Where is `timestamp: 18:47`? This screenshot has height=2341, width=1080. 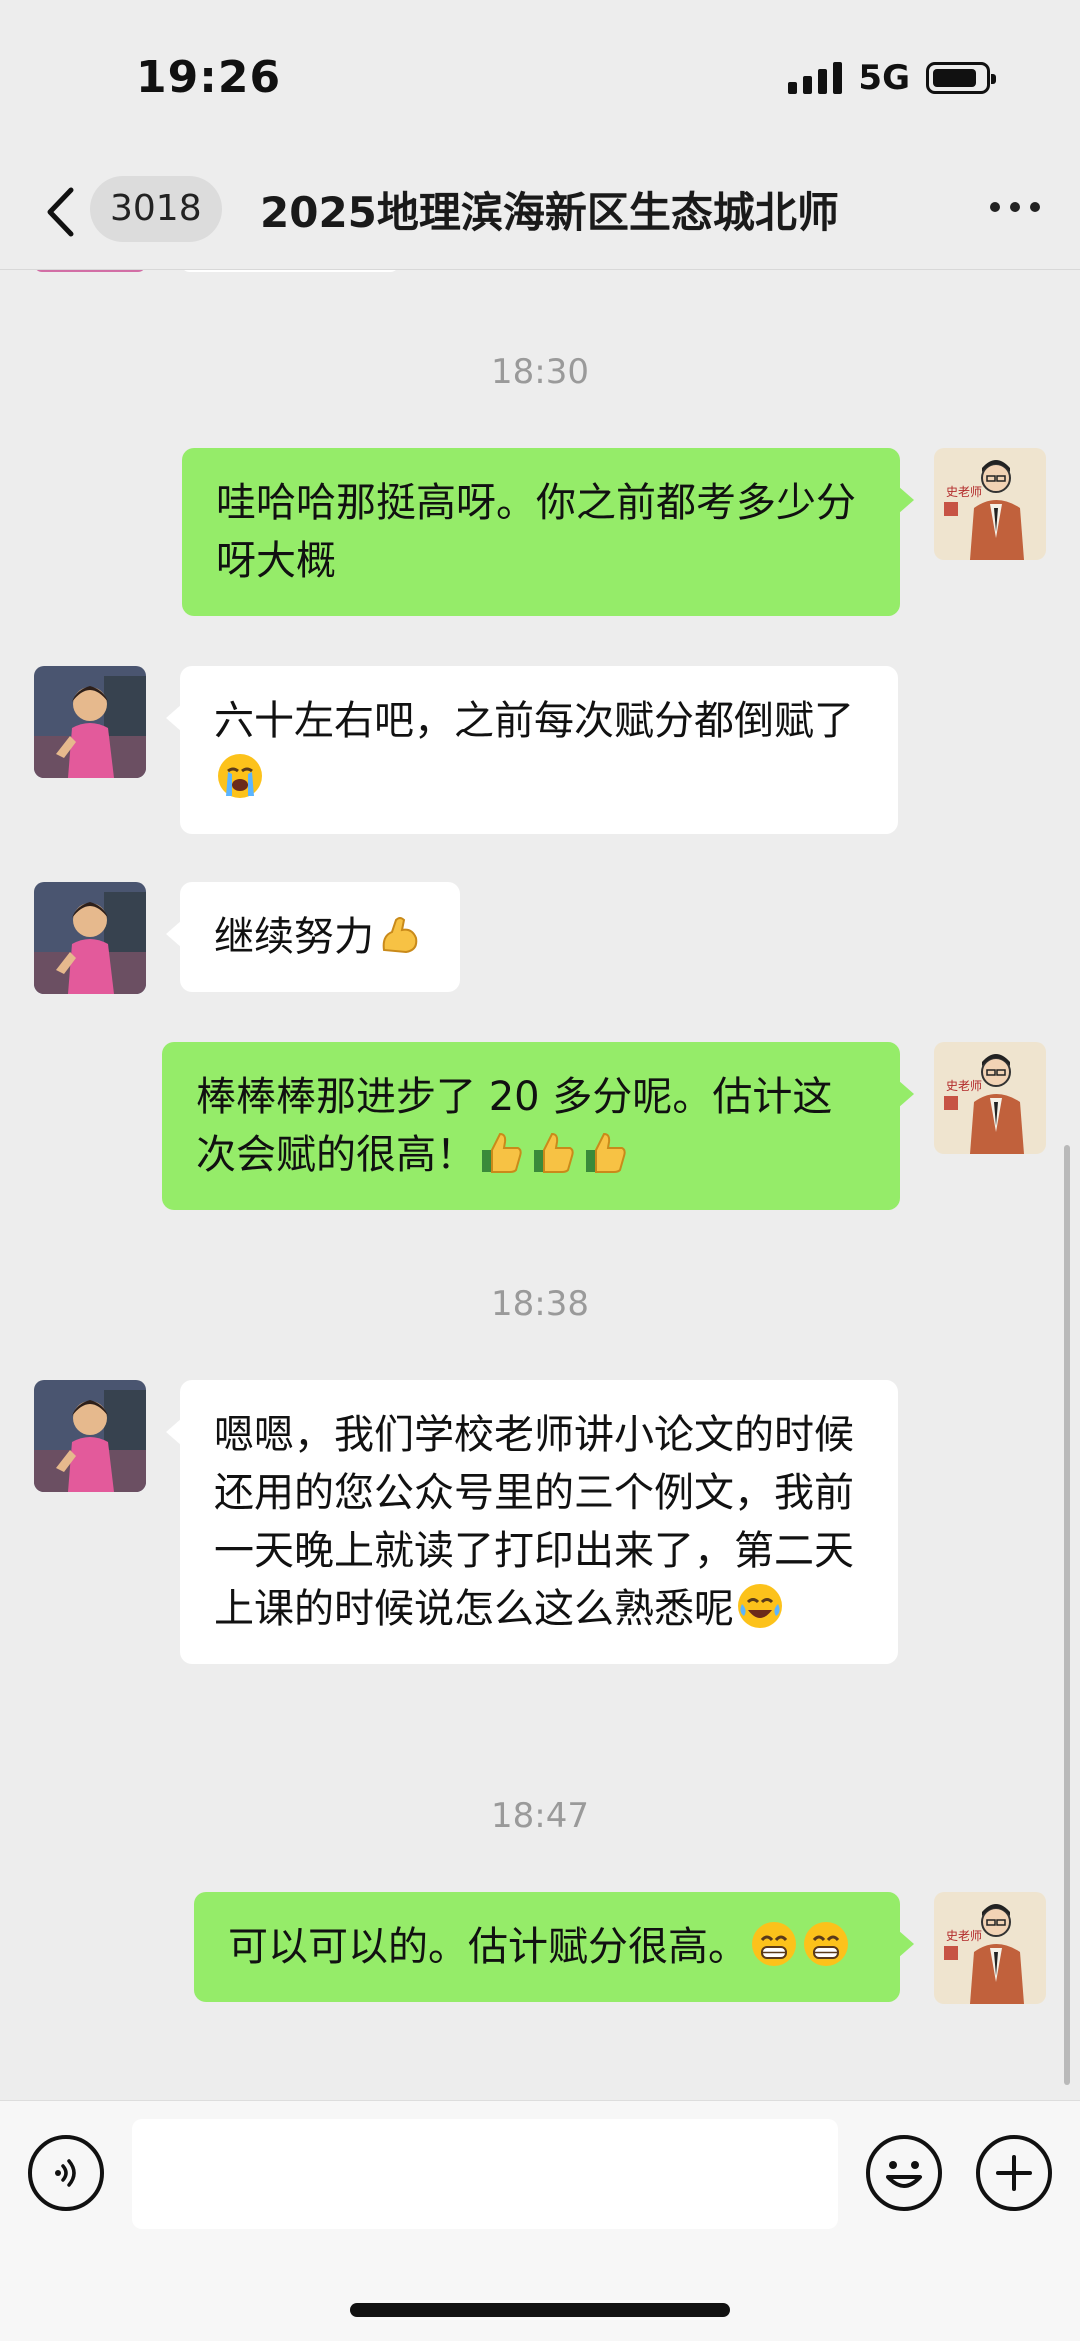
timestamp: 18:47 is located at coordinates (540, 1816).